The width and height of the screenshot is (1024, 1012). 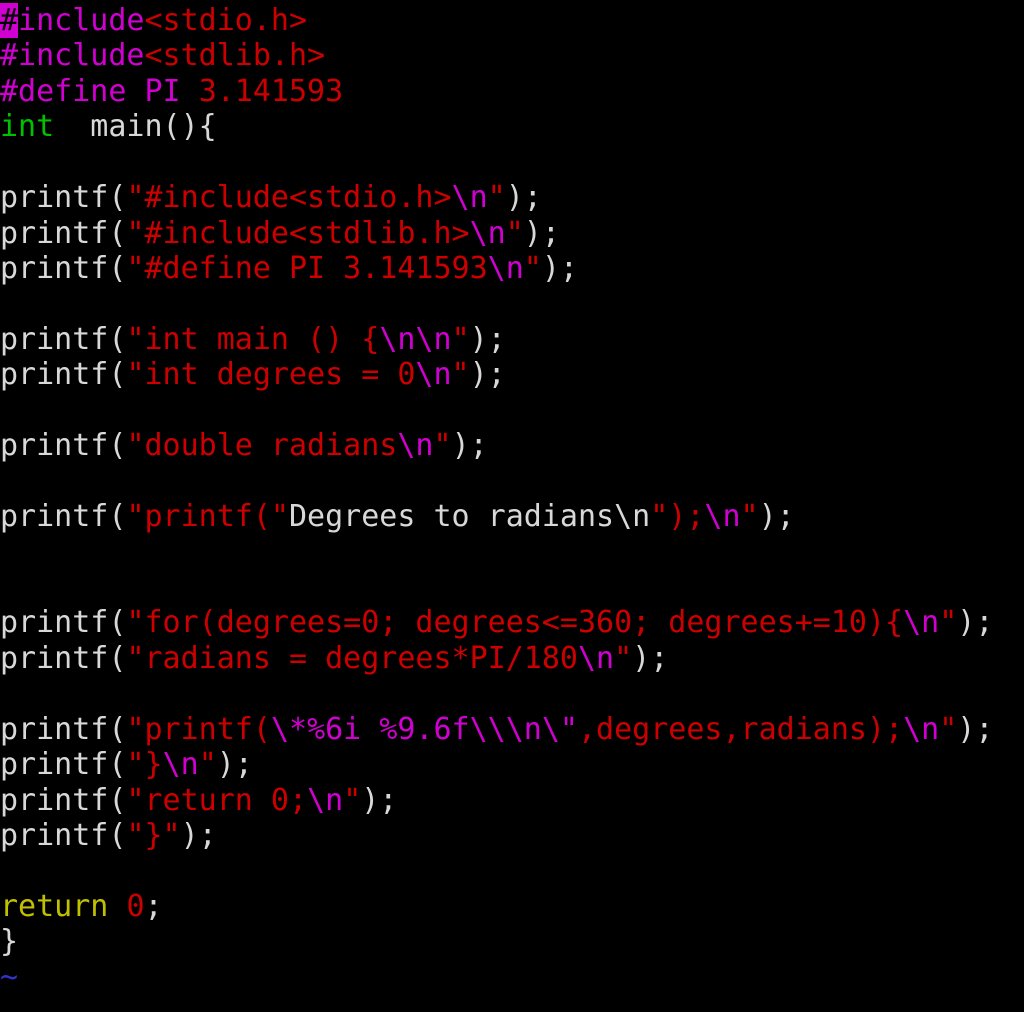 What do you see at coordinates (741, 729) in the screenshot?
I see `string-literal-token: ,degrees,radians);` at bounding box center [741, 729].